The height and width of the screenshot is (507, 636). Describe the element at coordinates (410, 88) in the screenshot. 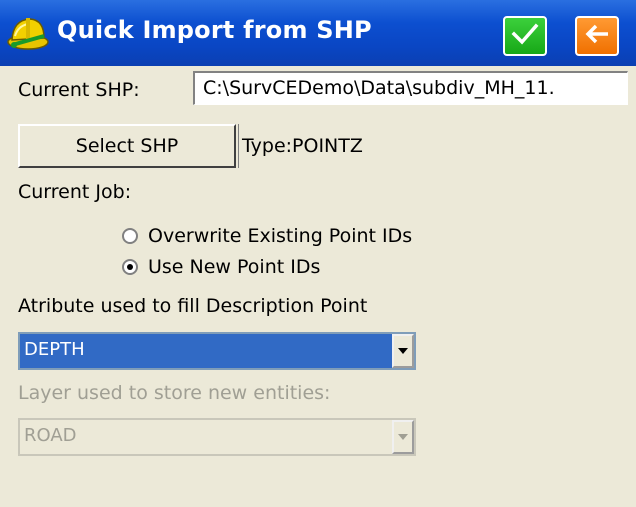

I see `current-shp-field: C:\SurvCEDemo\Data\subdiv_MH_11.` at that location.